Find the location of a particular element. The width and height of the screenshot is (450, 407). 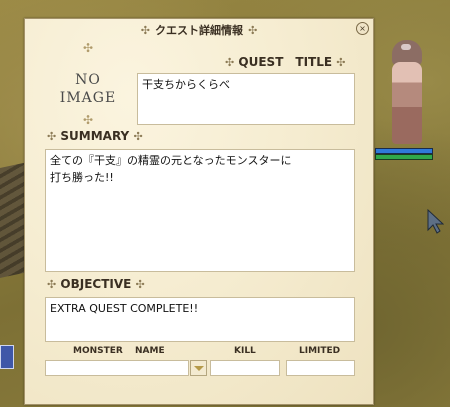

close-button: × is located at coordinates (362, 28).